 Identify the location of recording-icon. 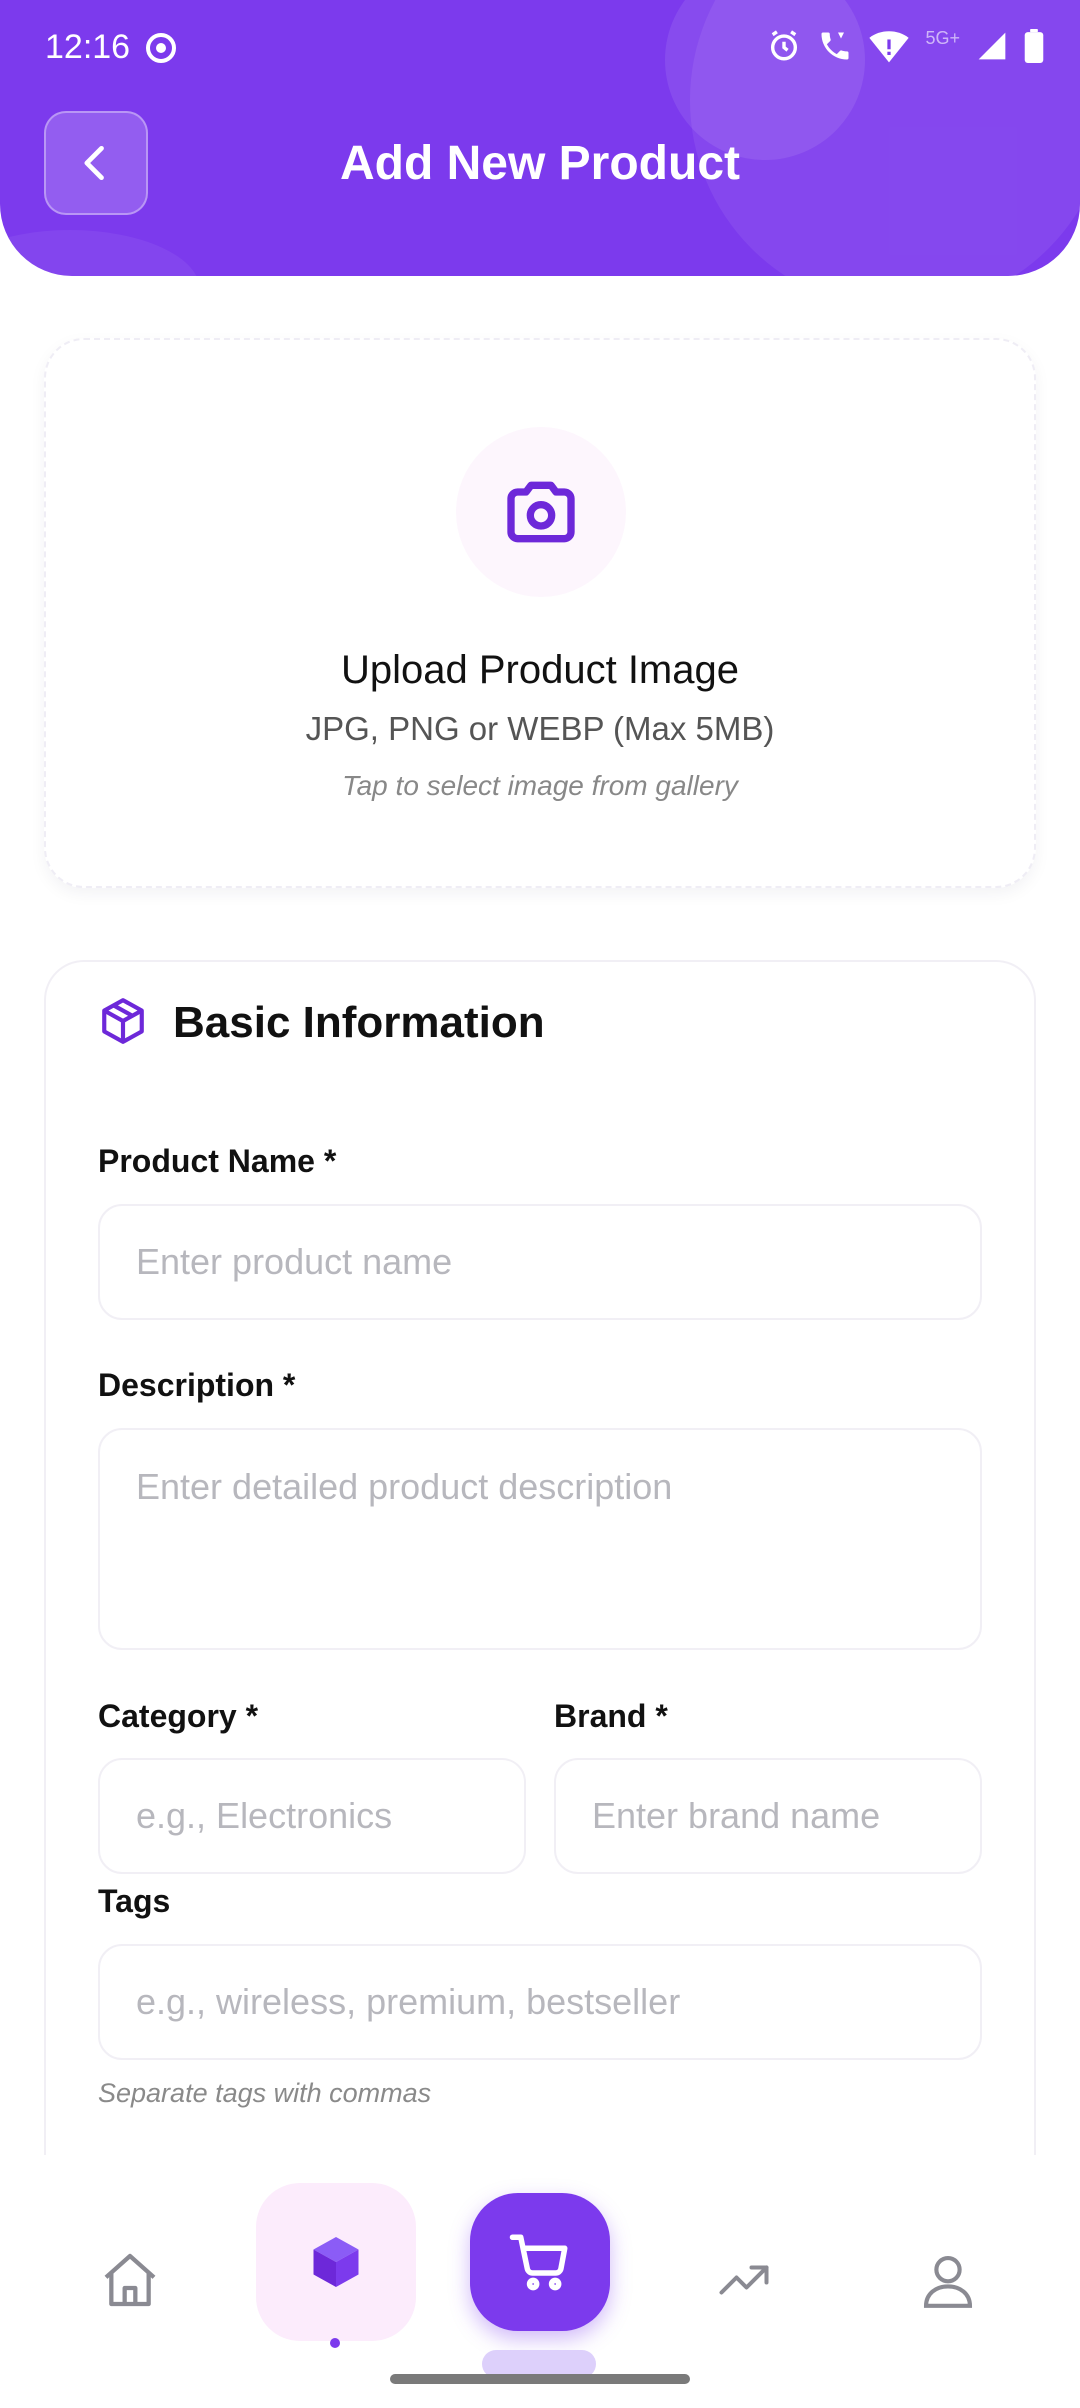
(161, 48).